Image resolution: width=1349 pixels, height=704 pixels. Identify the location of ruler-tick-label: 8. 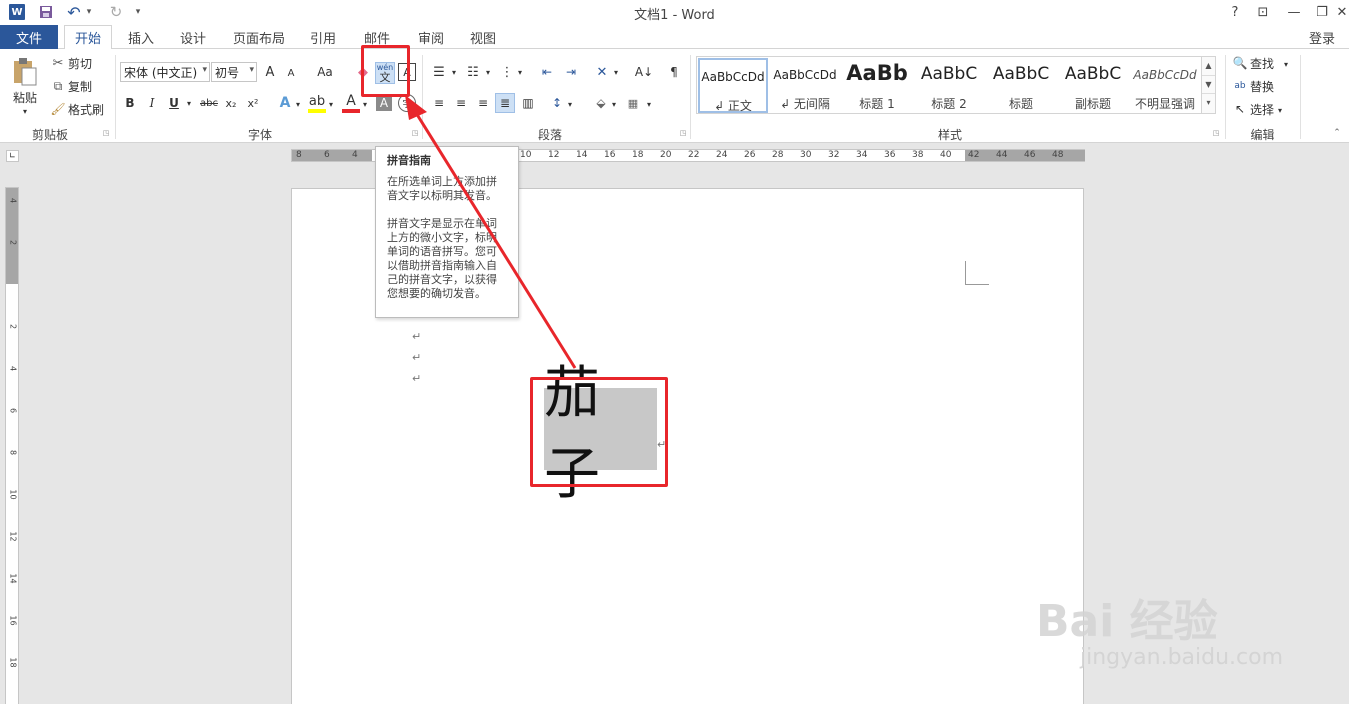
(13, 452).